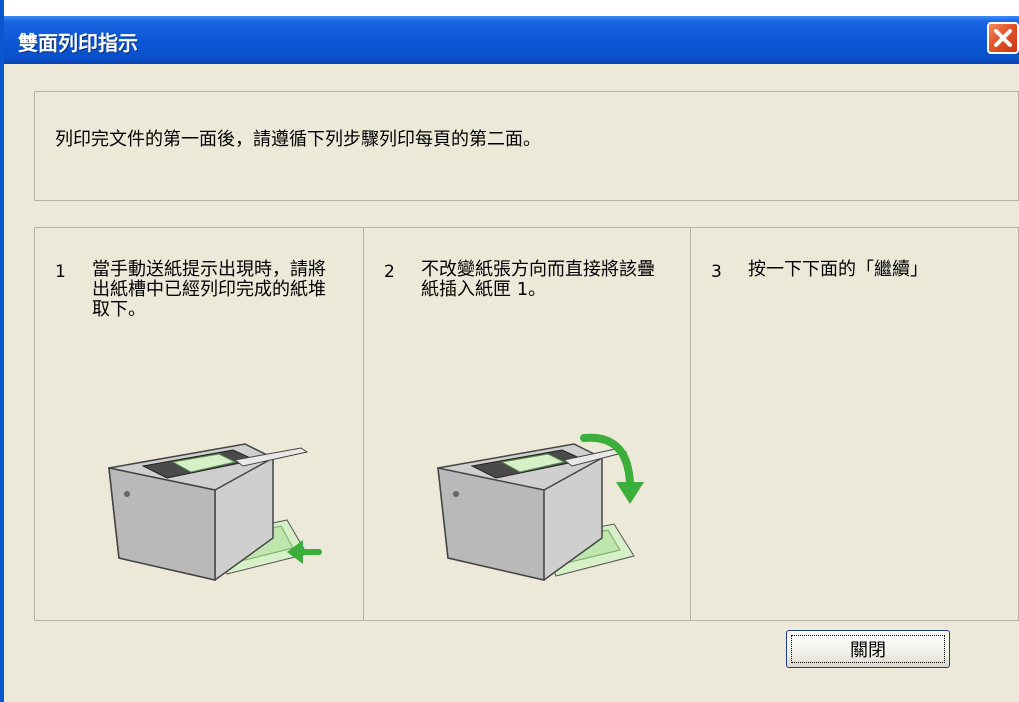  What do you see at coordinates (838, 269) in the screenshot?
I see `step-text: 按一下下面的「繼續」` at bounding box center [838, 269].